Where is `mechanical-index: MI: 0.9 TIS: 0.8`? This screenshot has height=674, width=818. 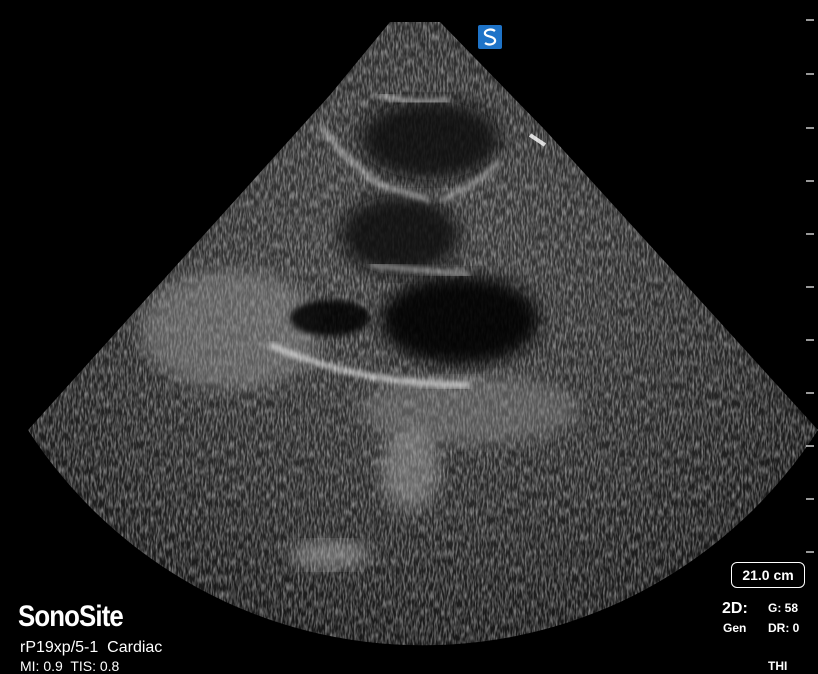
mechanical-index: MI: 0.9 TIS: 0.8 is located at coordinates (70, 666).